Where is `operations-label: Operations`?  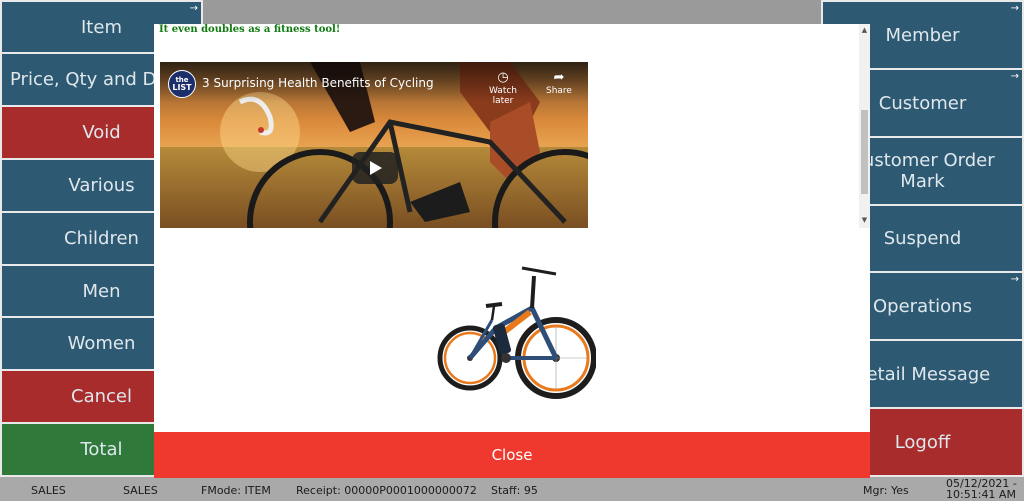
operations-label: Operations is located at coordinates (922, 306).